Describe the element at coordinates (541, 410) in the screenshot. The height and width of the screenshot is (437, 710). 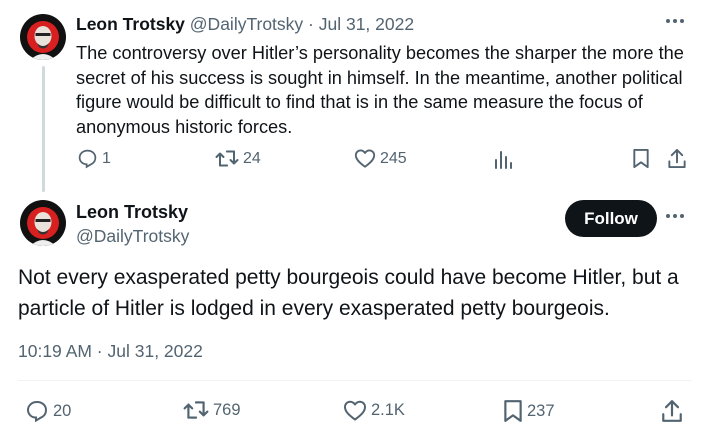
I see `bookmark-count: 237` at that location.